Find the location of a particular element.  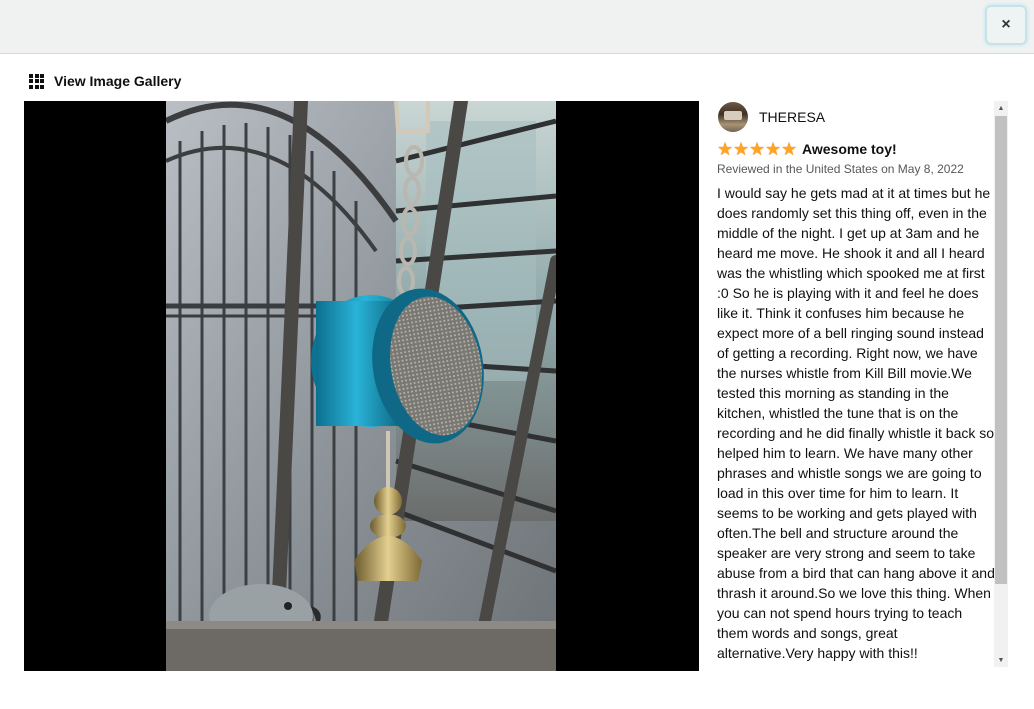

grid-icon is located at coordinates (36, 81).